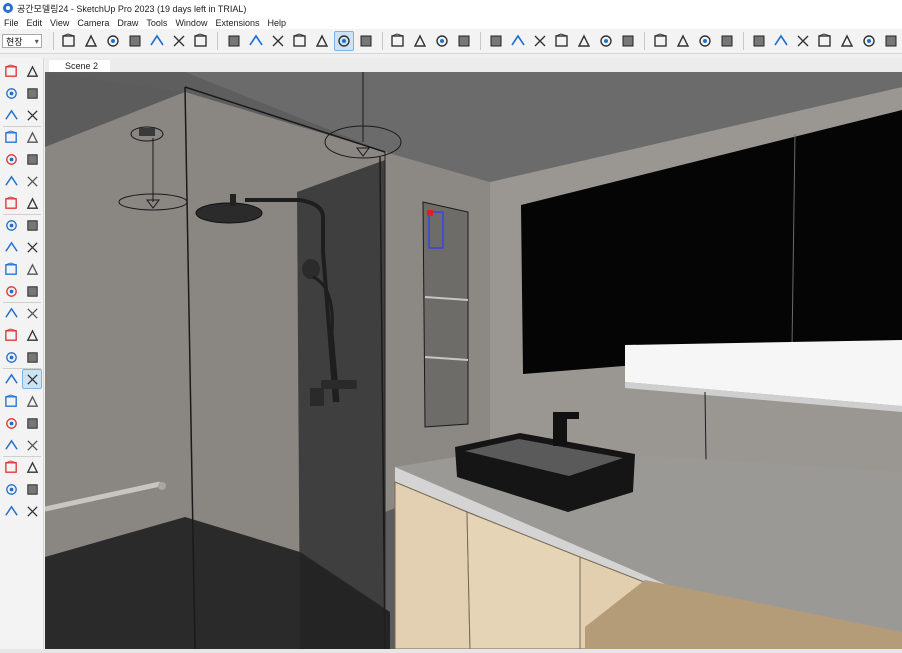 The image size is (902, 653). What do you see at coordinates (420, 41) in the screenshot?
I see `share-model-icon` at bounding box center [420, 41].